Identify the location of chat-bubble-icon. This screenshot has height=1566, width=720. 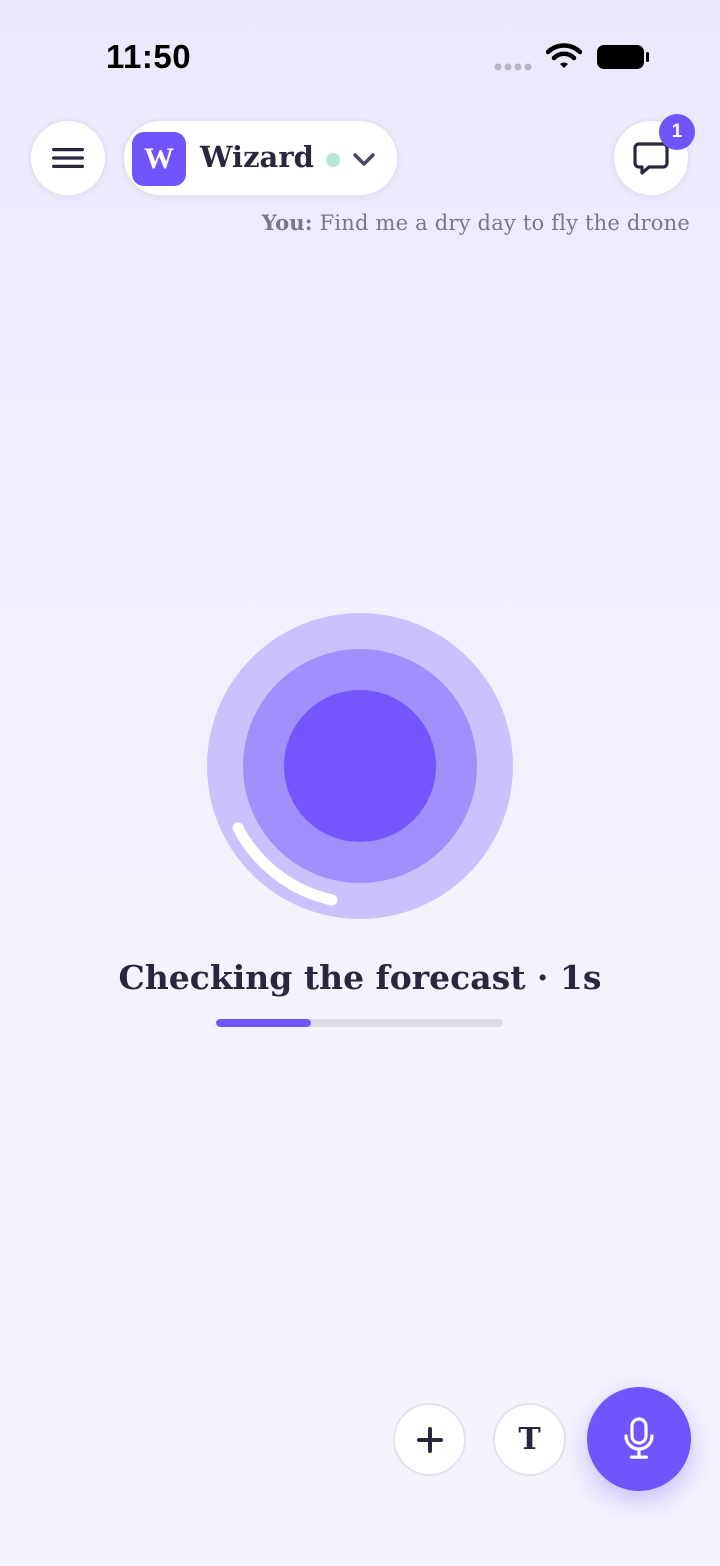
(651, 158).